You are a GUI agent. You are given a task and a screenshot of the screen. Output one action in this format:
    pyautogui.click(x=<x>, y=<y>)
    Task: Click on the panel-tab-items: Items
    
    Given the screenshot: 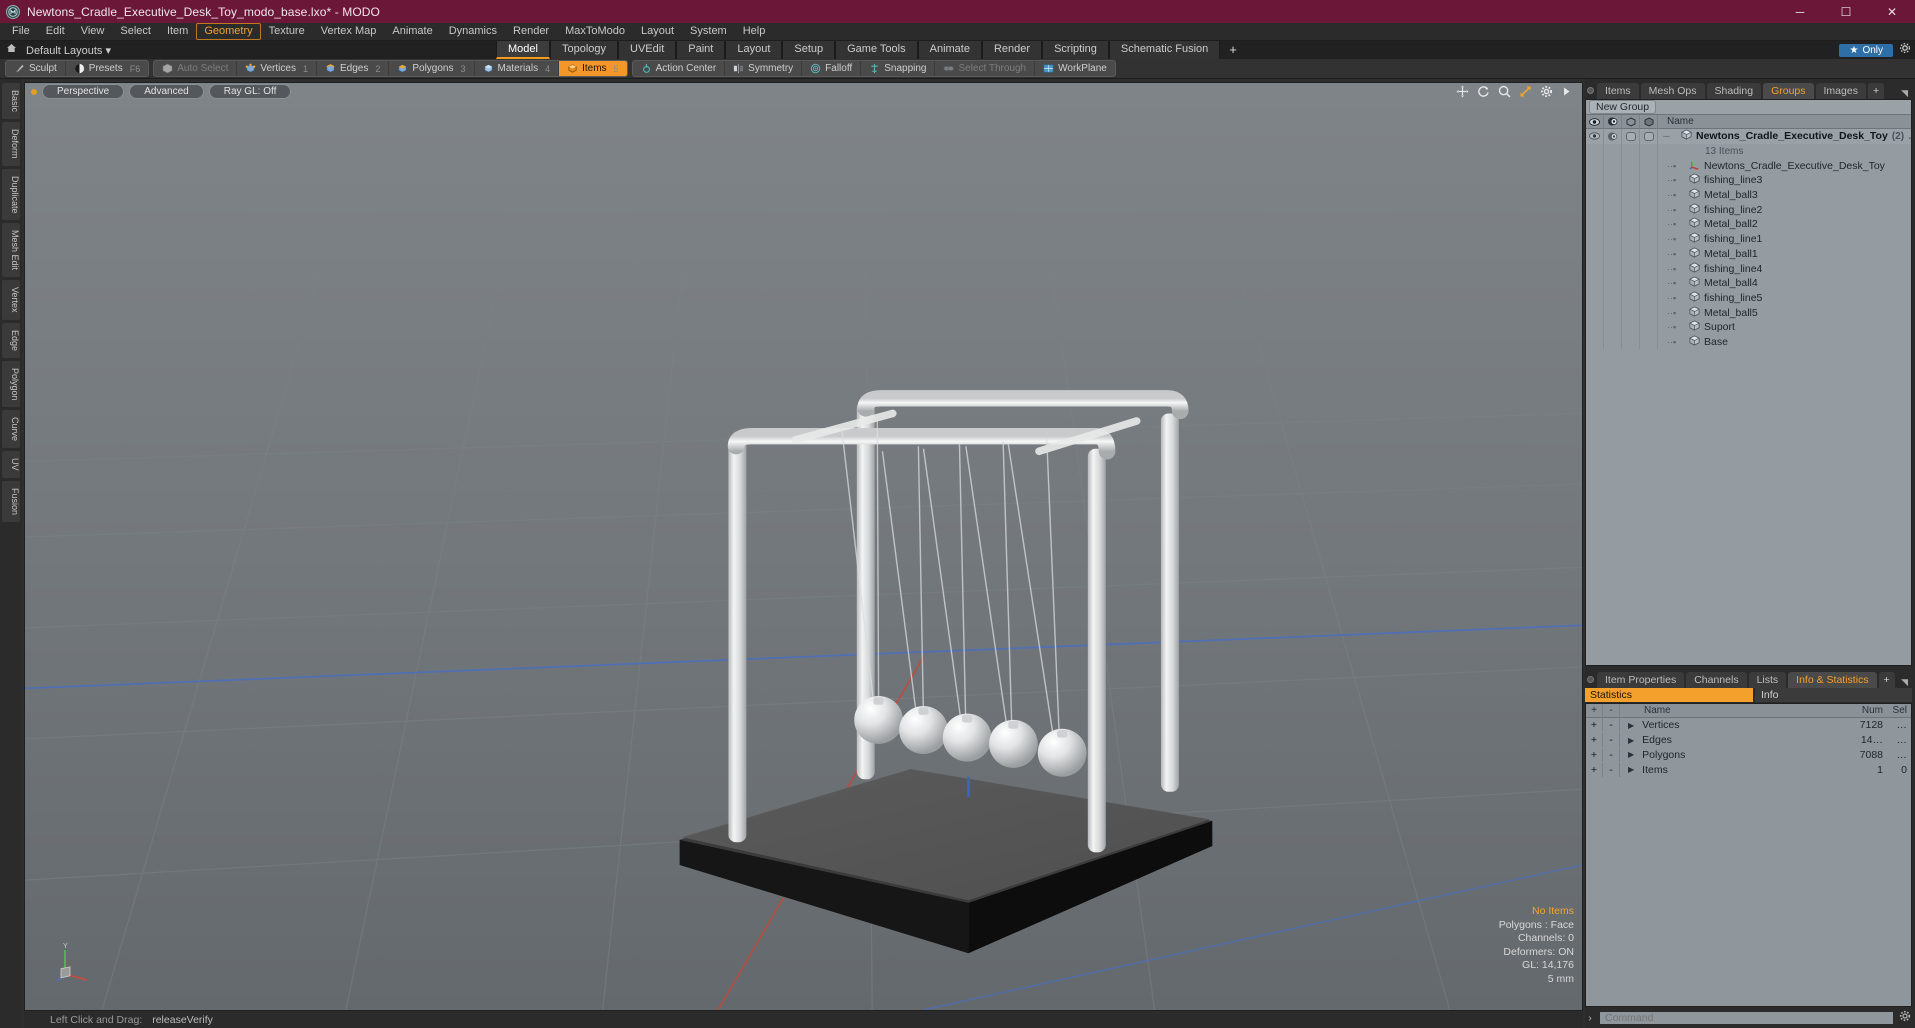 What is the action you would take?
    pyautogui.click(x=1618, y=91)
    